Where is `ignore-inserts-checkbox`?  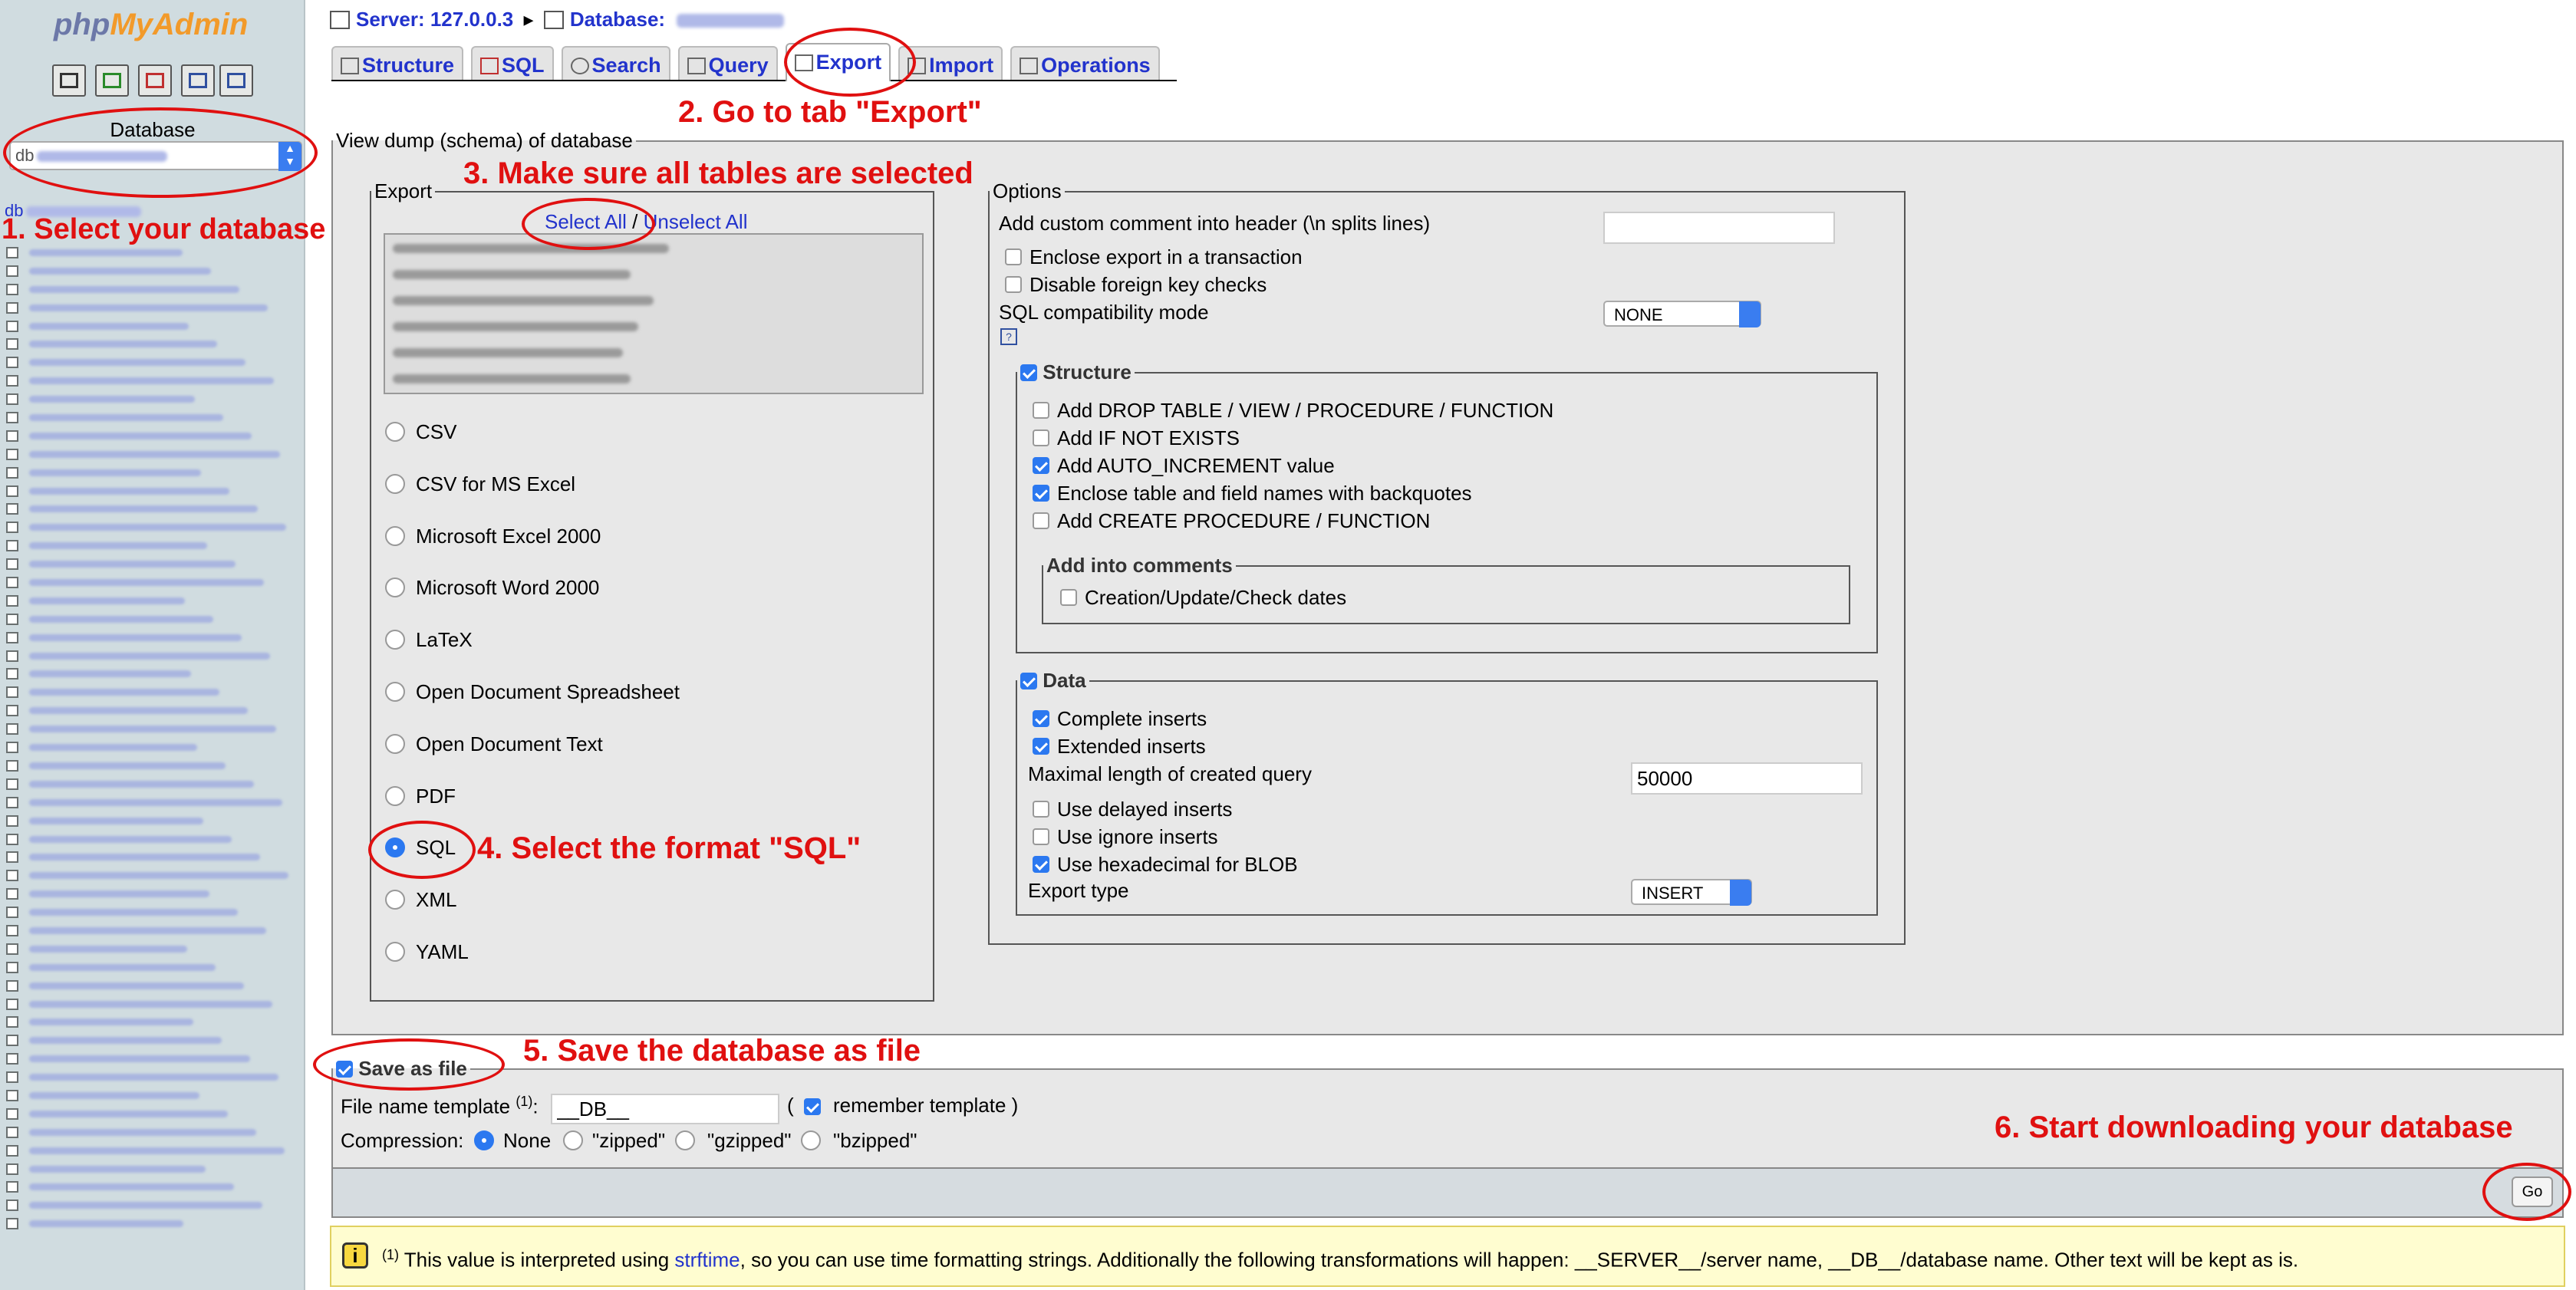 ignore-inserts-checkbox is located at coordinates (1041, 837).